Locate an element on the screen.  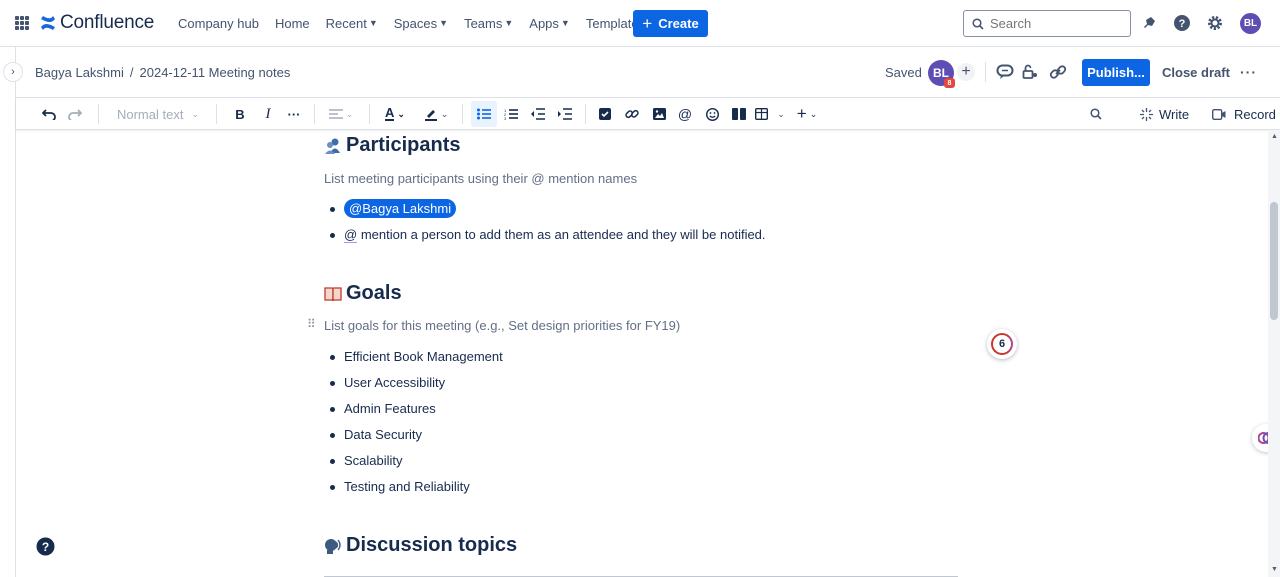
list-item: Testing and Reliability is located at coordinates (413, 490).